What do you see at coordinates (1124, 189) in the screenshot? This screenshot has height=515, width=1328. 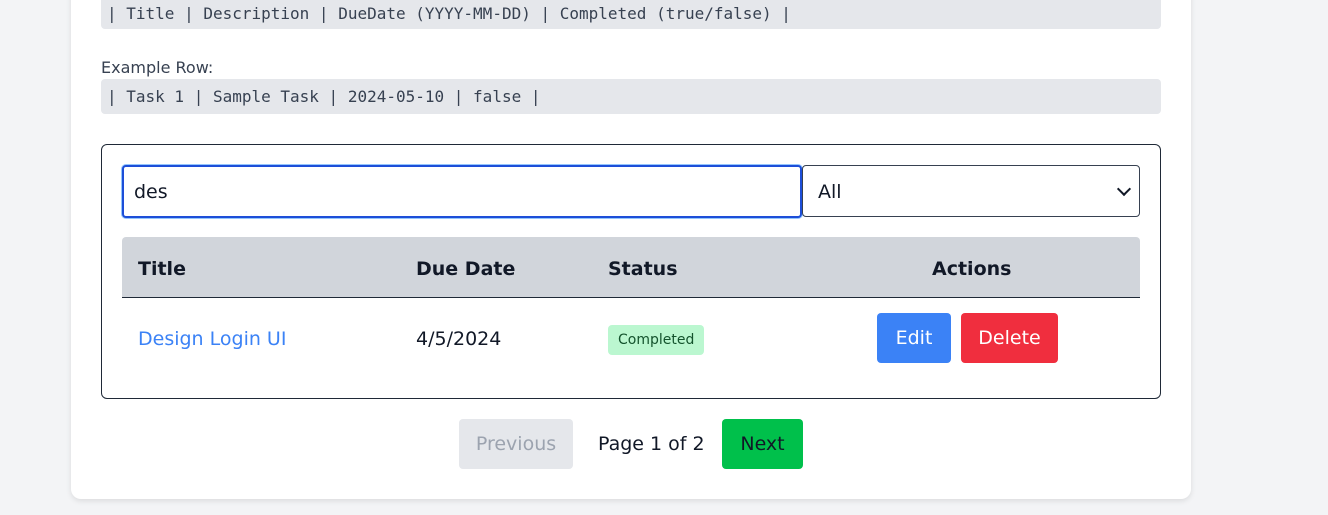 I see `chevron-down-icon` at bounding box center [1124, 189].